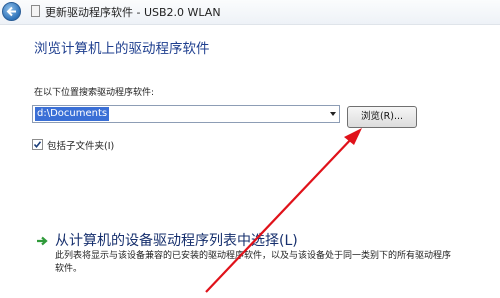 Image resolution: width=500 pixels, height=298 pixels. What do you see at coordinates (176, 240) in the screenshot?
I see `pick-from-list-link: 从计算机的设备驱动程序列表中选择(L)` at bounding box center [176, 240].